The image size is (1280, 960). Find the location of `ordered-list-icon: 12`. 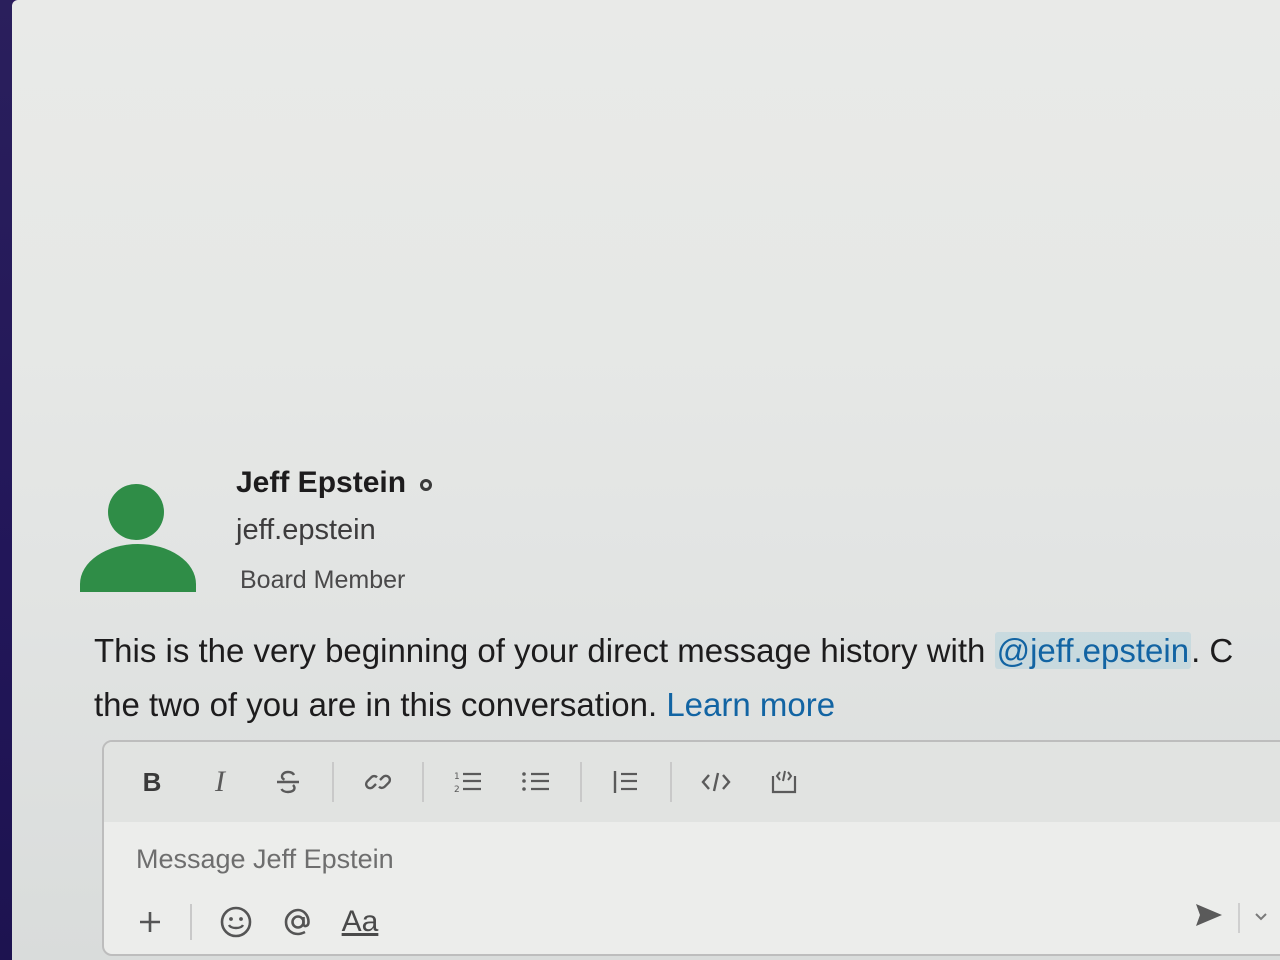

ordered-list-icon: 12 is located at coordinates (467, 783).